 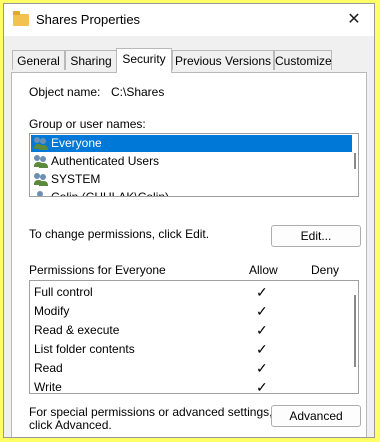 I want to click on list-item: Authenticated Users, so click(x=191, y=161).